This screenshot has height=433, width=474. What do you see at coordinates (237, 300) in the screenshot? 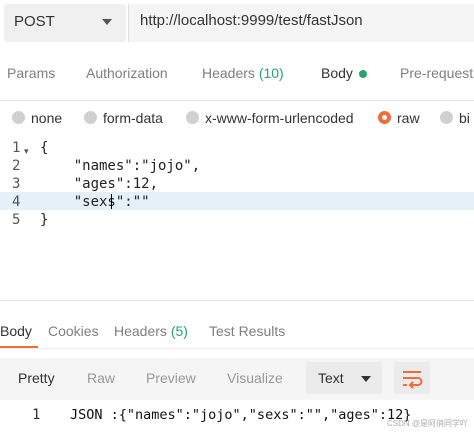
I see `pane-splitter` at bounding box center [237, 300].